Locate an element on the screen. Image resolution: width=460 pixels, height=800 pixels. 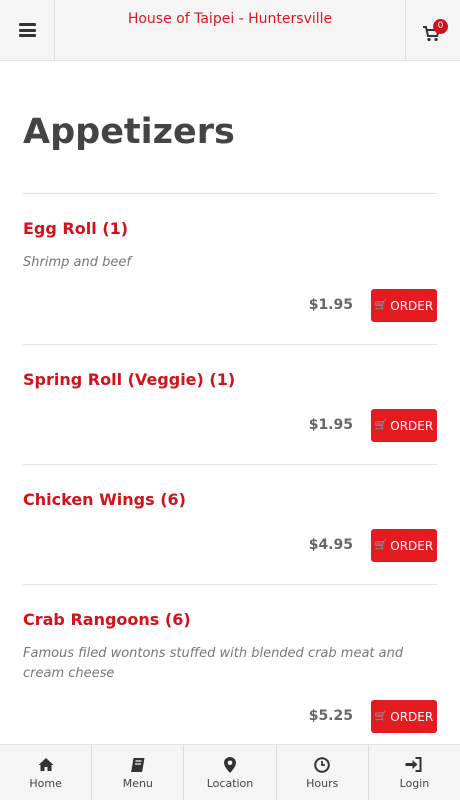
nav-label: Home is located at coordinates (45, 783).